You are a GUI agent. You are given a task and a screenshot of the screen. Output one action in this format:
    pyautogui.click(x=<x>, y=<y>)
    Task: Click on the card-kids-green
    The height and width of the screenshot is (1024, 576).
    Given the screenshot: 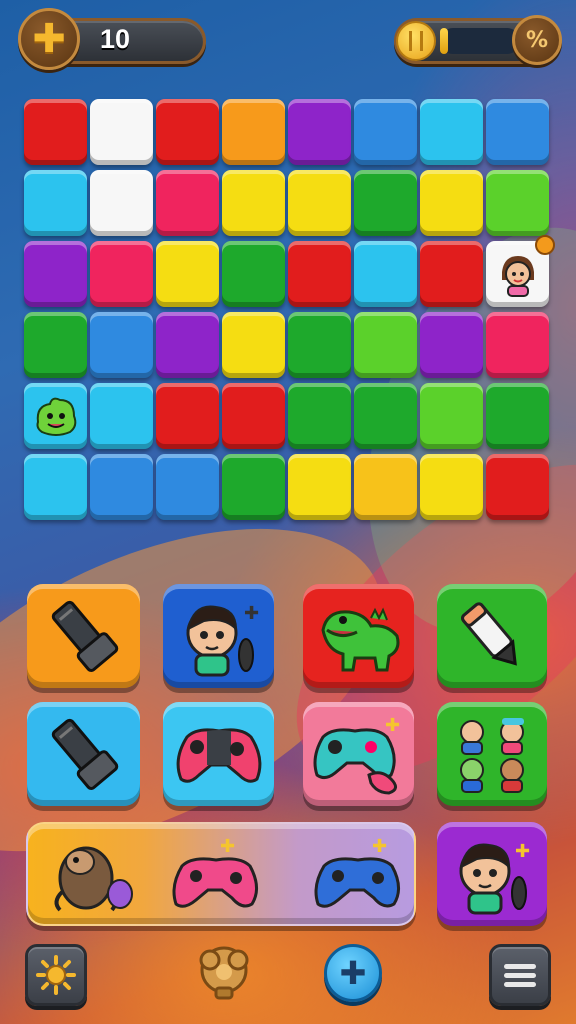 What is the action you would take?
    pyautogui.click(x=492, y=754)
    